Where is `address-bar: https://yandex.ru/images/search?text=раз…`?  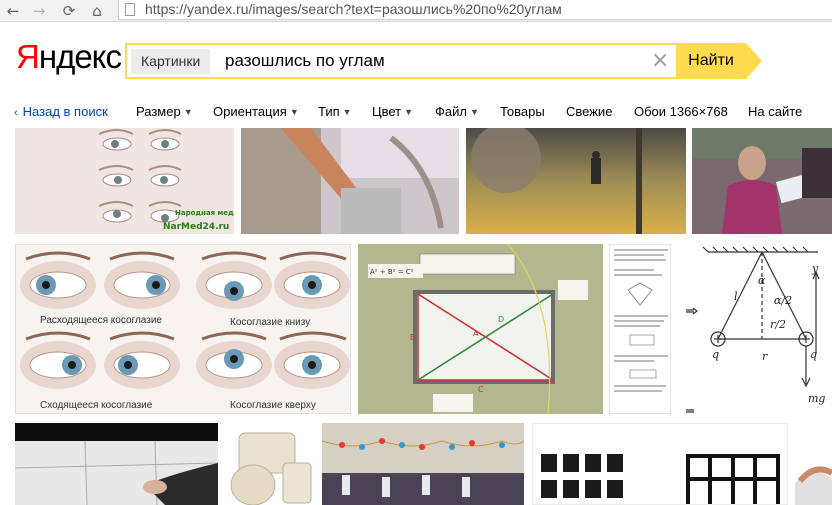 address-bar: https://yandex.ru/images/search?text=раз… is located at coordinates (475, 10).